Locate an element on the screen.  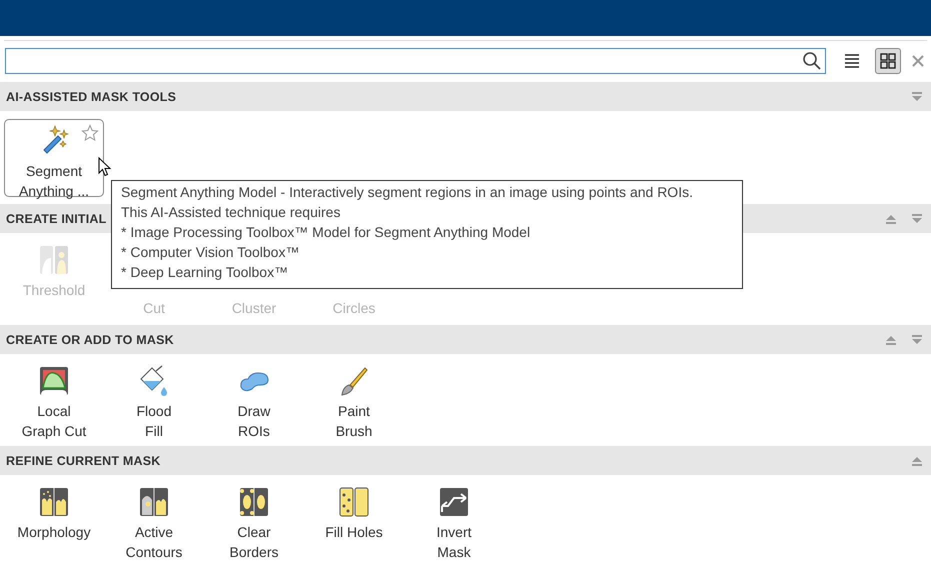
tool-button: Fill Holes is located at coordinates (354, 532).